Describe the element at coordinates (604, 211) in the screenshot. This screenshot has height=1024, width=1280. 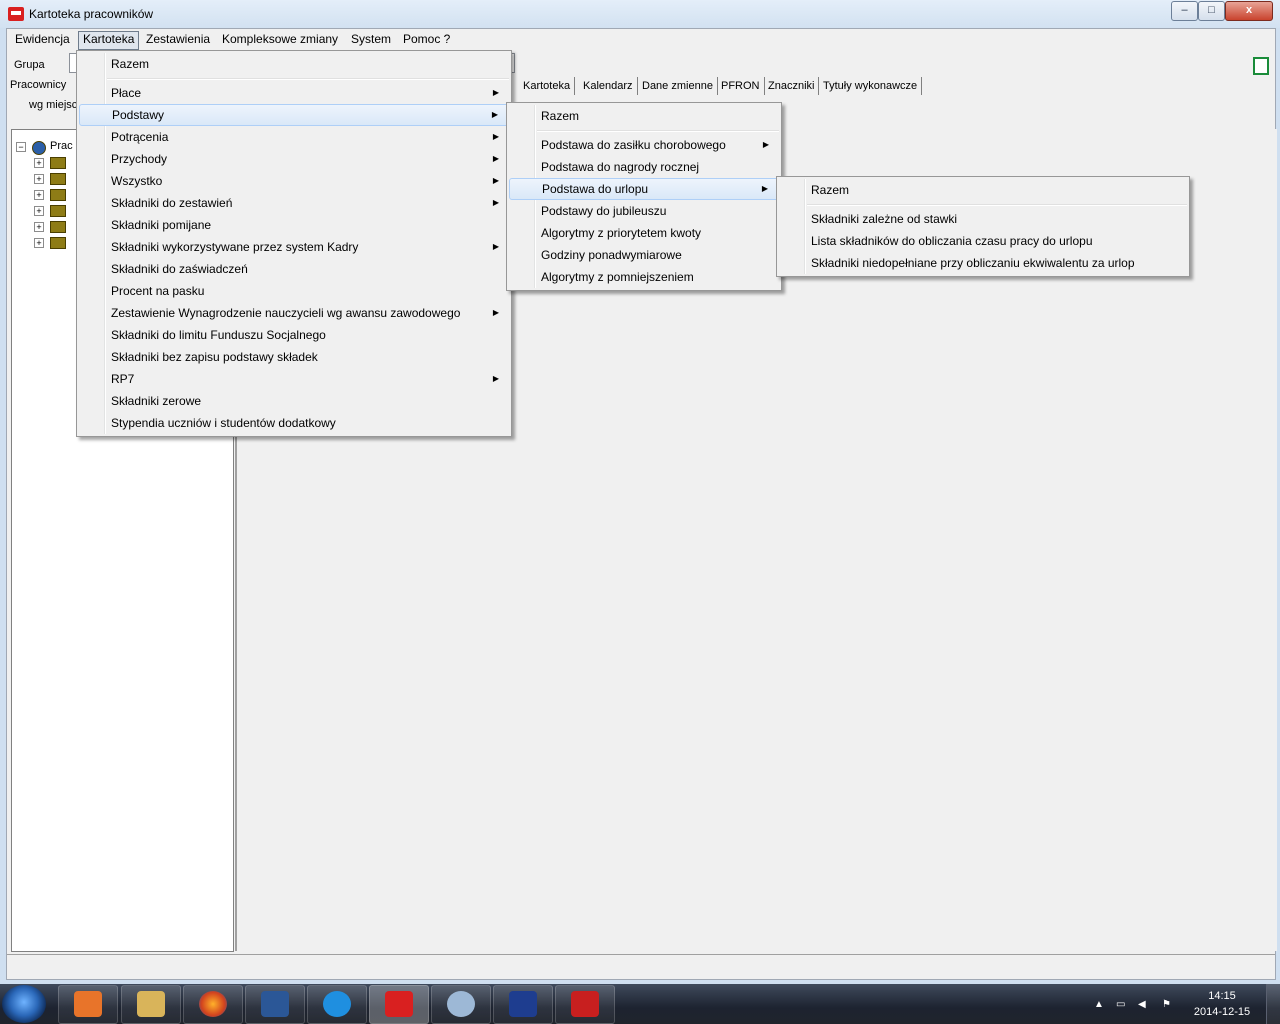
I see `menu-item-label: Podstawy do jubileuszu` at that location.